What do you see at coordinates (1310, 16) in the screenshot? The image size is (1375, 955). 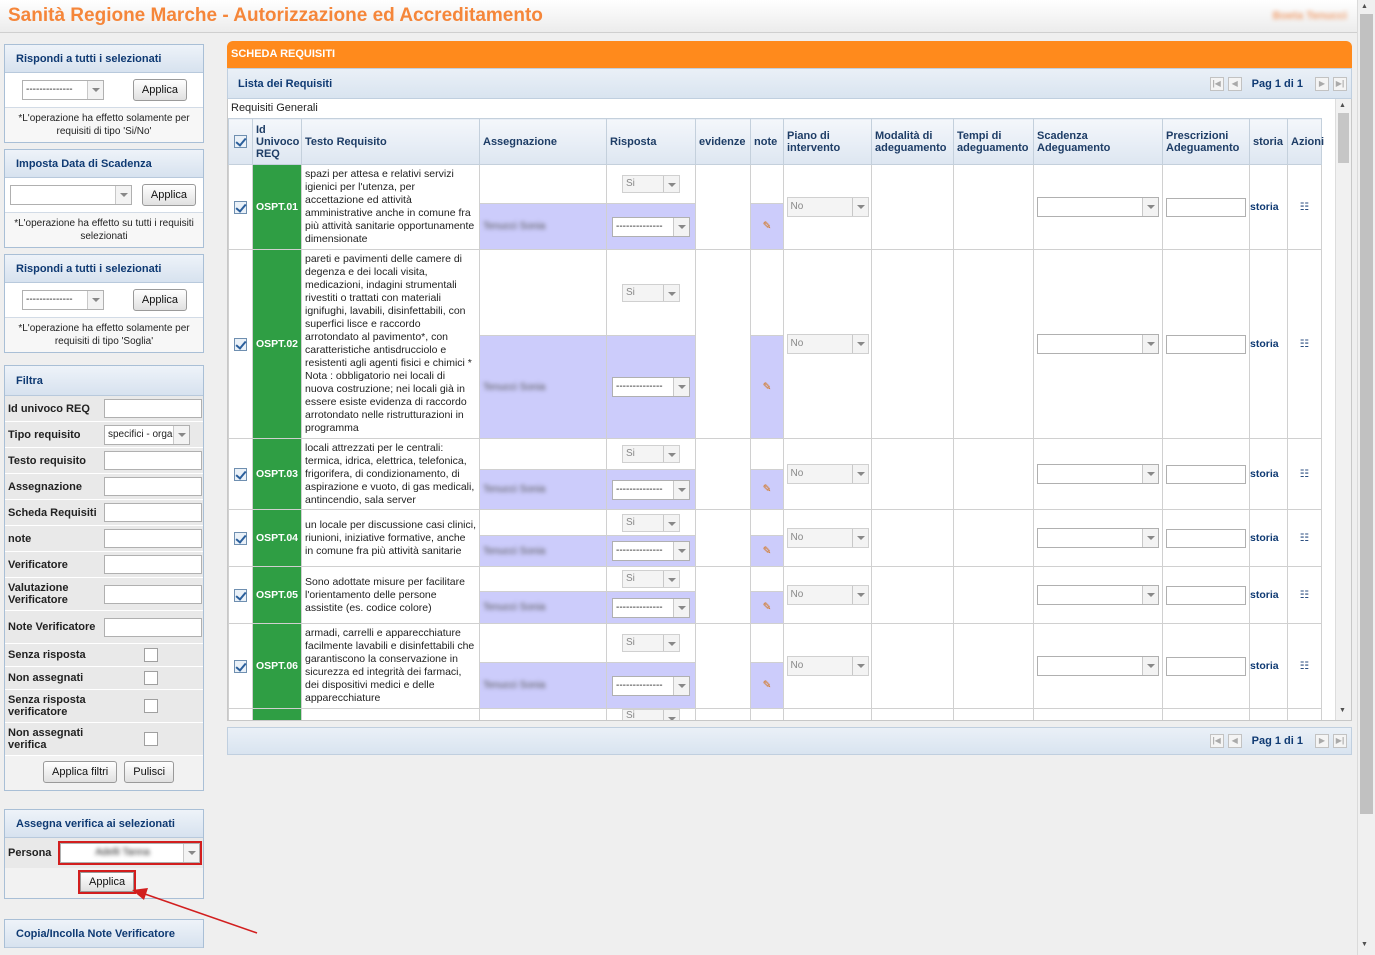 I see `user-name: Boeta Tenucci` at bounding box center [1310, 16].